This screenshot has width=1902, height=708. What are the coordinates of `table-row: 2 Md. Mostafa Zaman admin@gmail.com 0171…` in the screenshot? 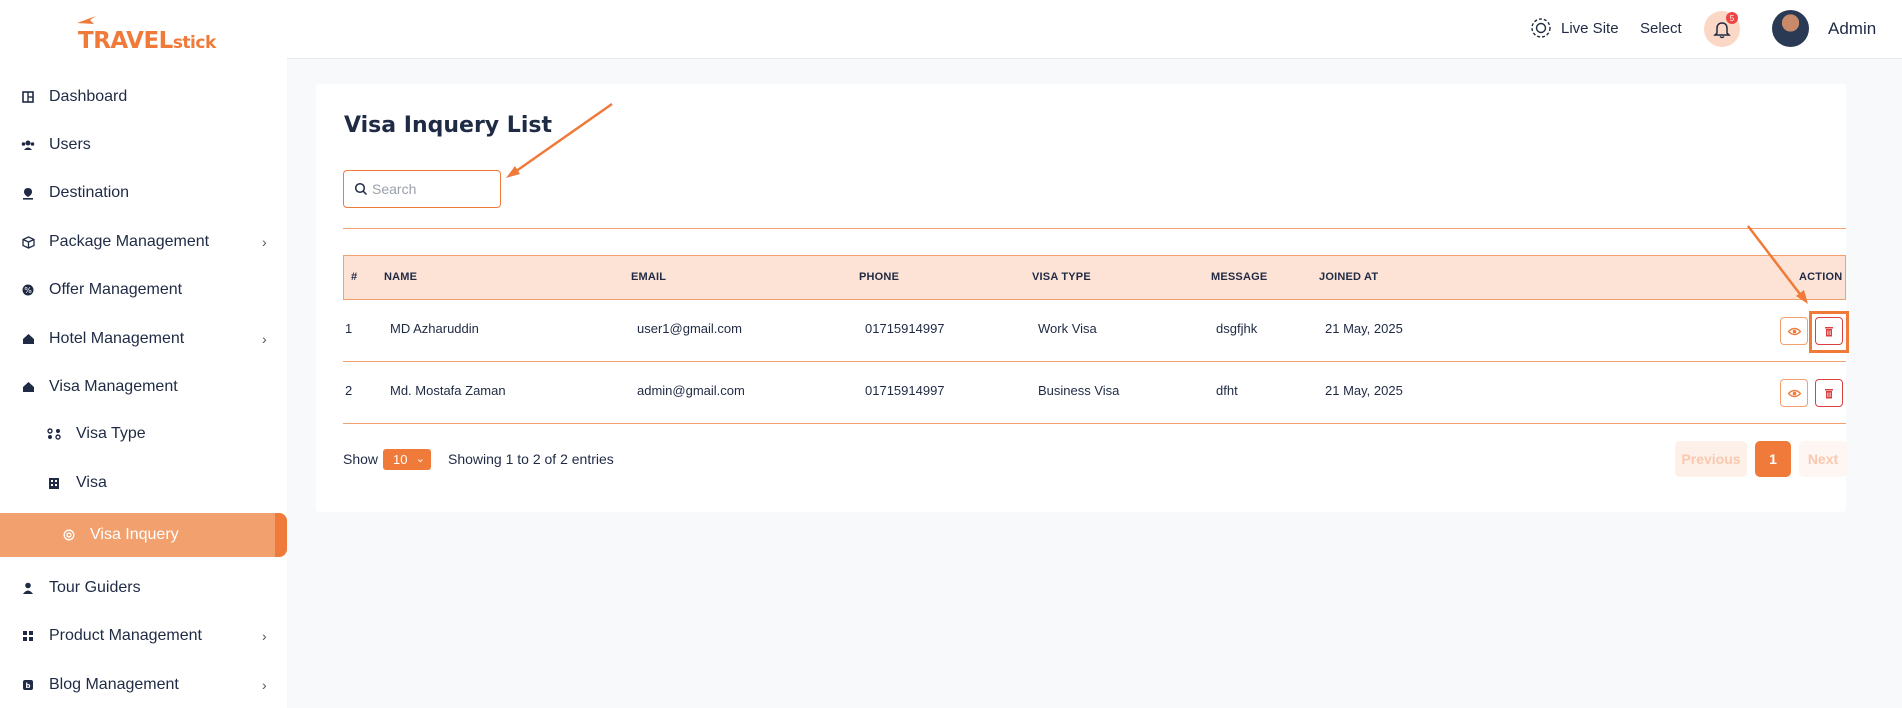 It's located at (1094, 393).